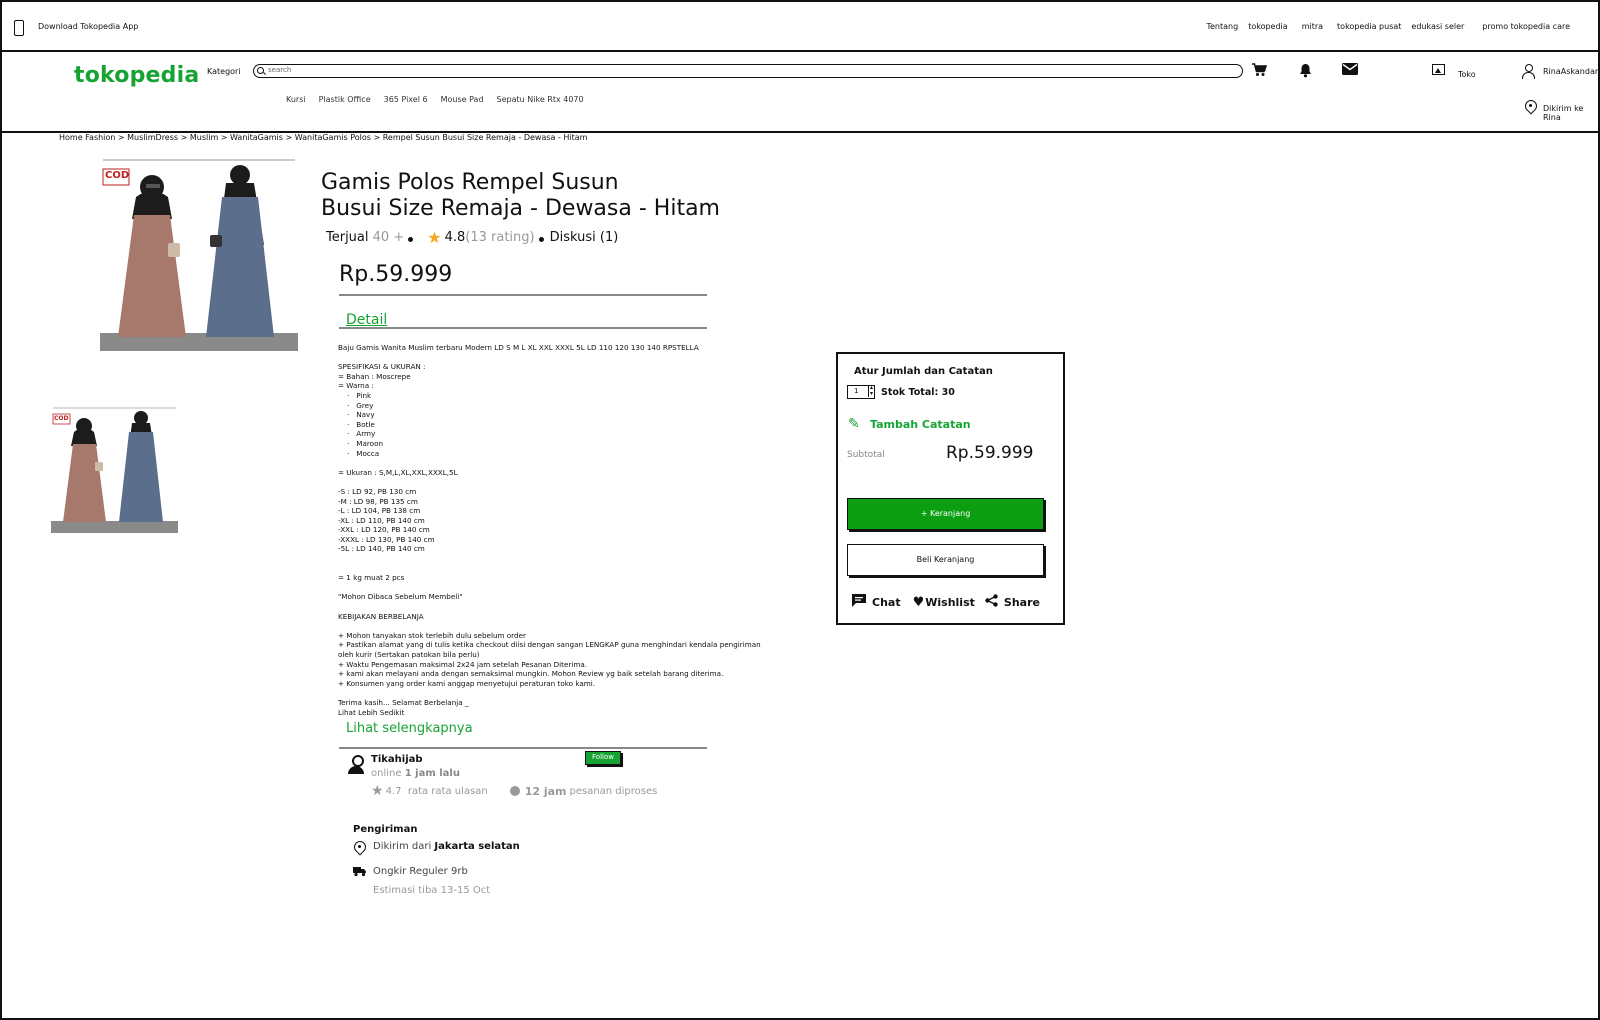 The image size is (1600, 1020). I want to click on shipping-from: Dikirim dari Jakarta selatan, so click(446, 846).